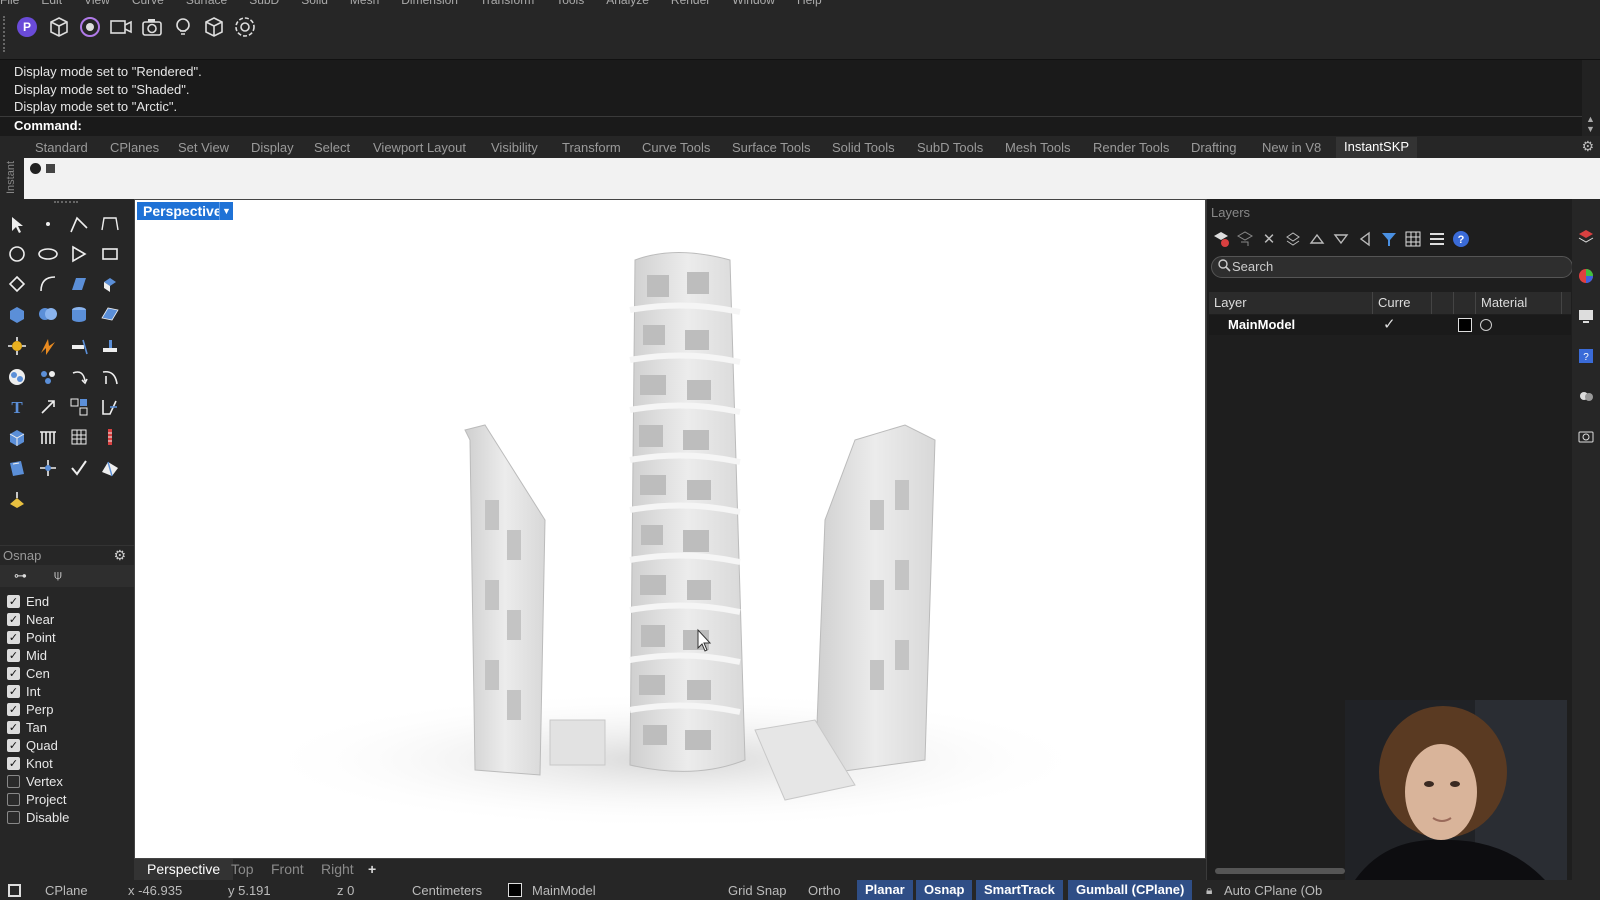 This screenshot has width=1600, height=900. Describe the element at coordinates (1209, 890) in the screenshot. I see `lock-icon: 🔒︎` at that location.